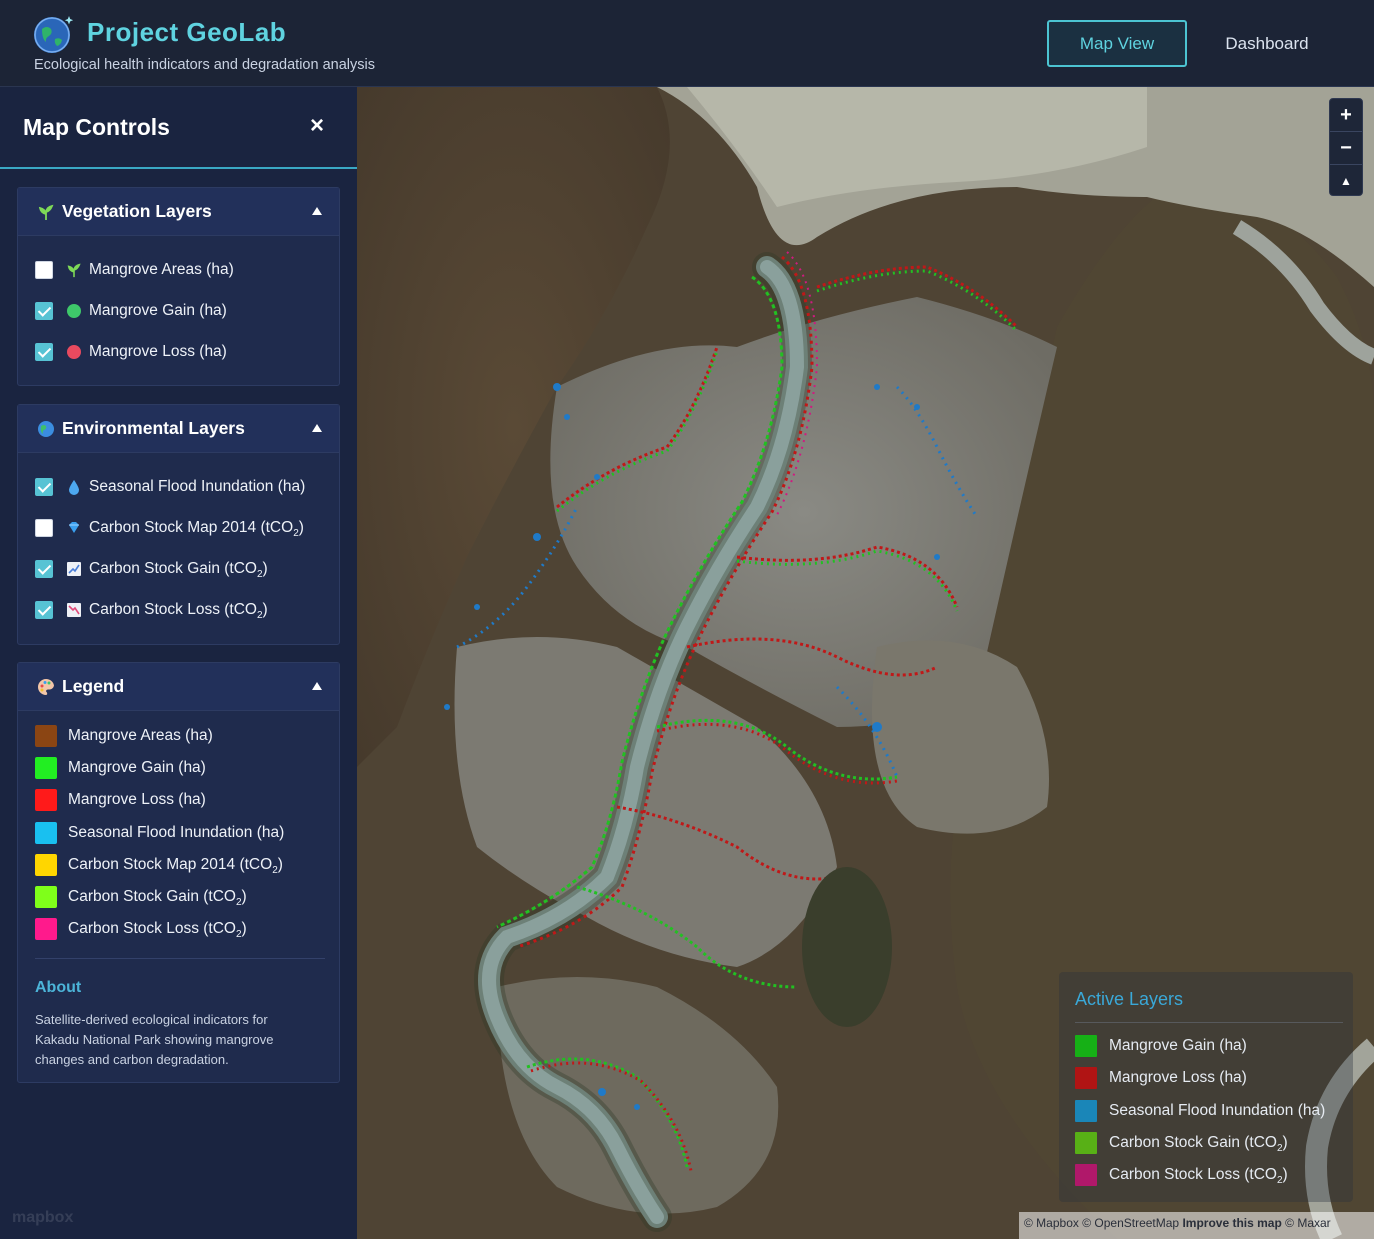 This screenshot has width=1374, height=1239. Describe the element at coordinates (46, 429) in the screenshot. I see `globe-icon` at that location.